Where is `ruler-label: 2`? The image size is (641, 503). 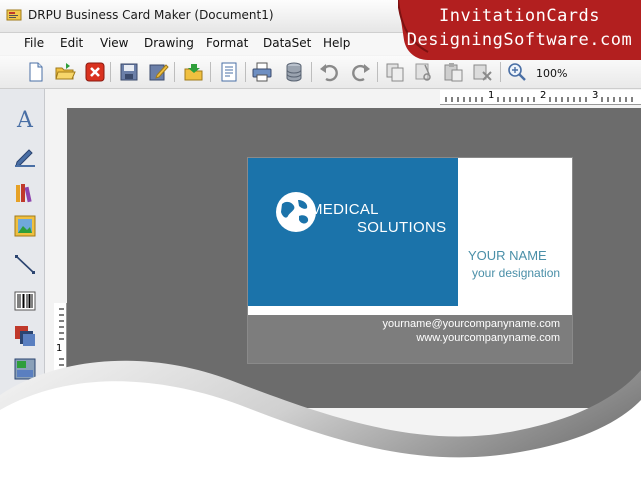
ruler-label: 2 is located at coordinates (543, 95).